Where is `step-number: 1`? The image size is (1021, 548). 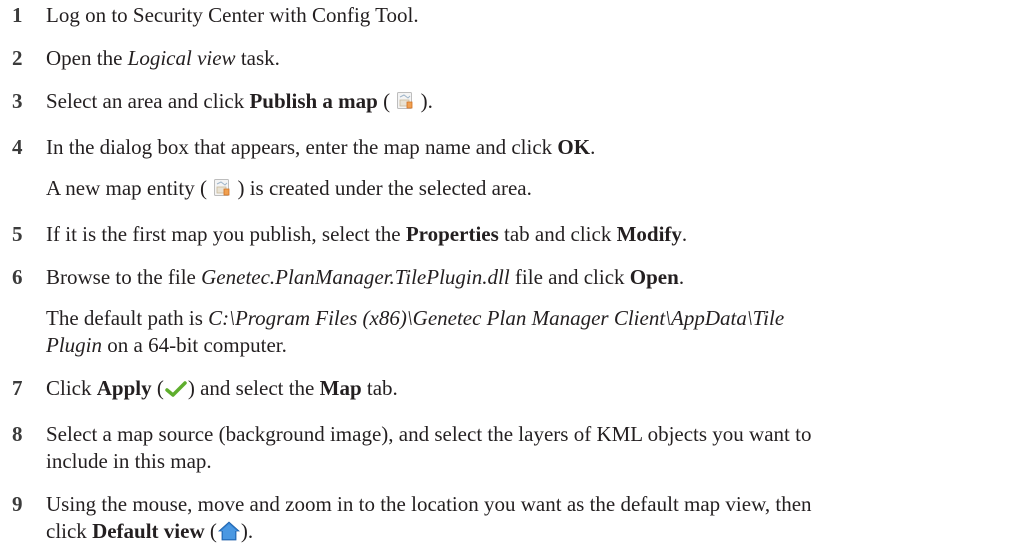
step-number: 1 is located at coordinates (17, 15).